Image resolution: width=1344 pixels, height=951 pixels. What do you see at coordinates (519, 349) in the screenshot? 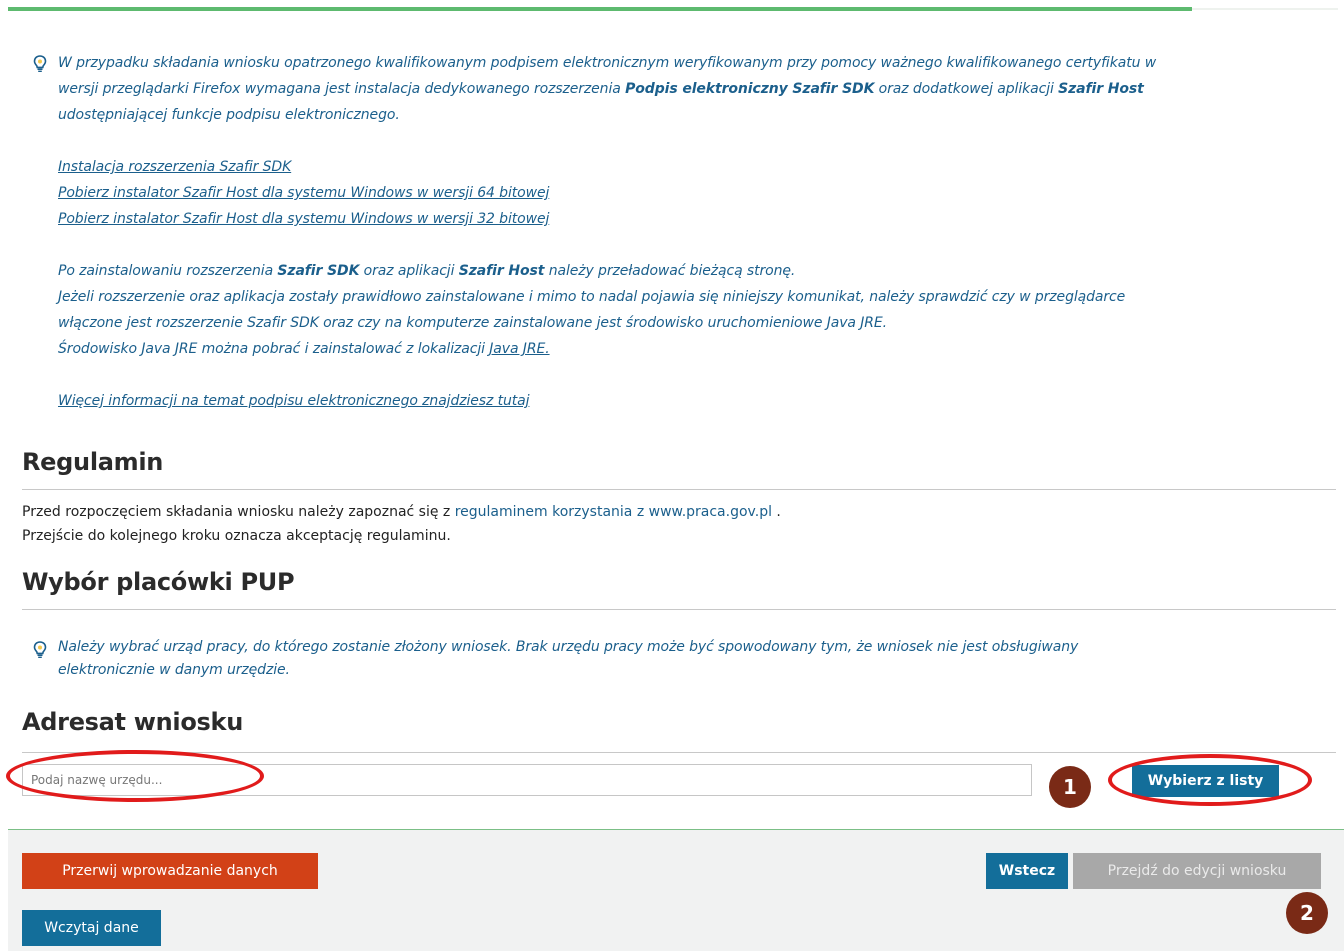
I see `link-java-jre: Java JRE.` at bounding box center [519, 349].